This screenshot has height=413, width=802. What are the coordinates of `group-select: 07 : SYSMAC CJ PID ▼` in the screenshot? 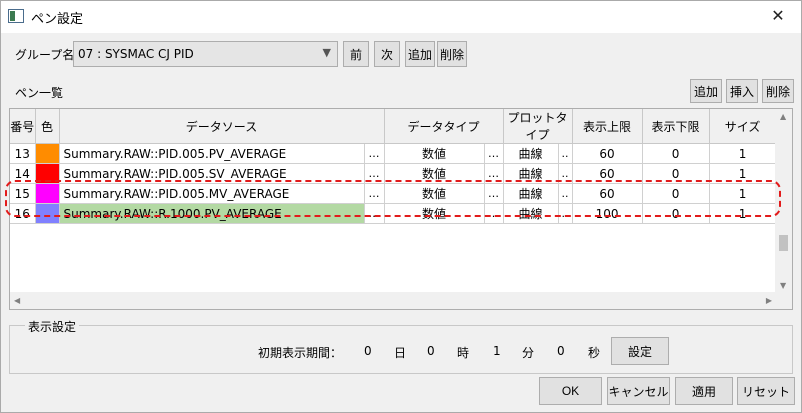 It's located at (205, 54).